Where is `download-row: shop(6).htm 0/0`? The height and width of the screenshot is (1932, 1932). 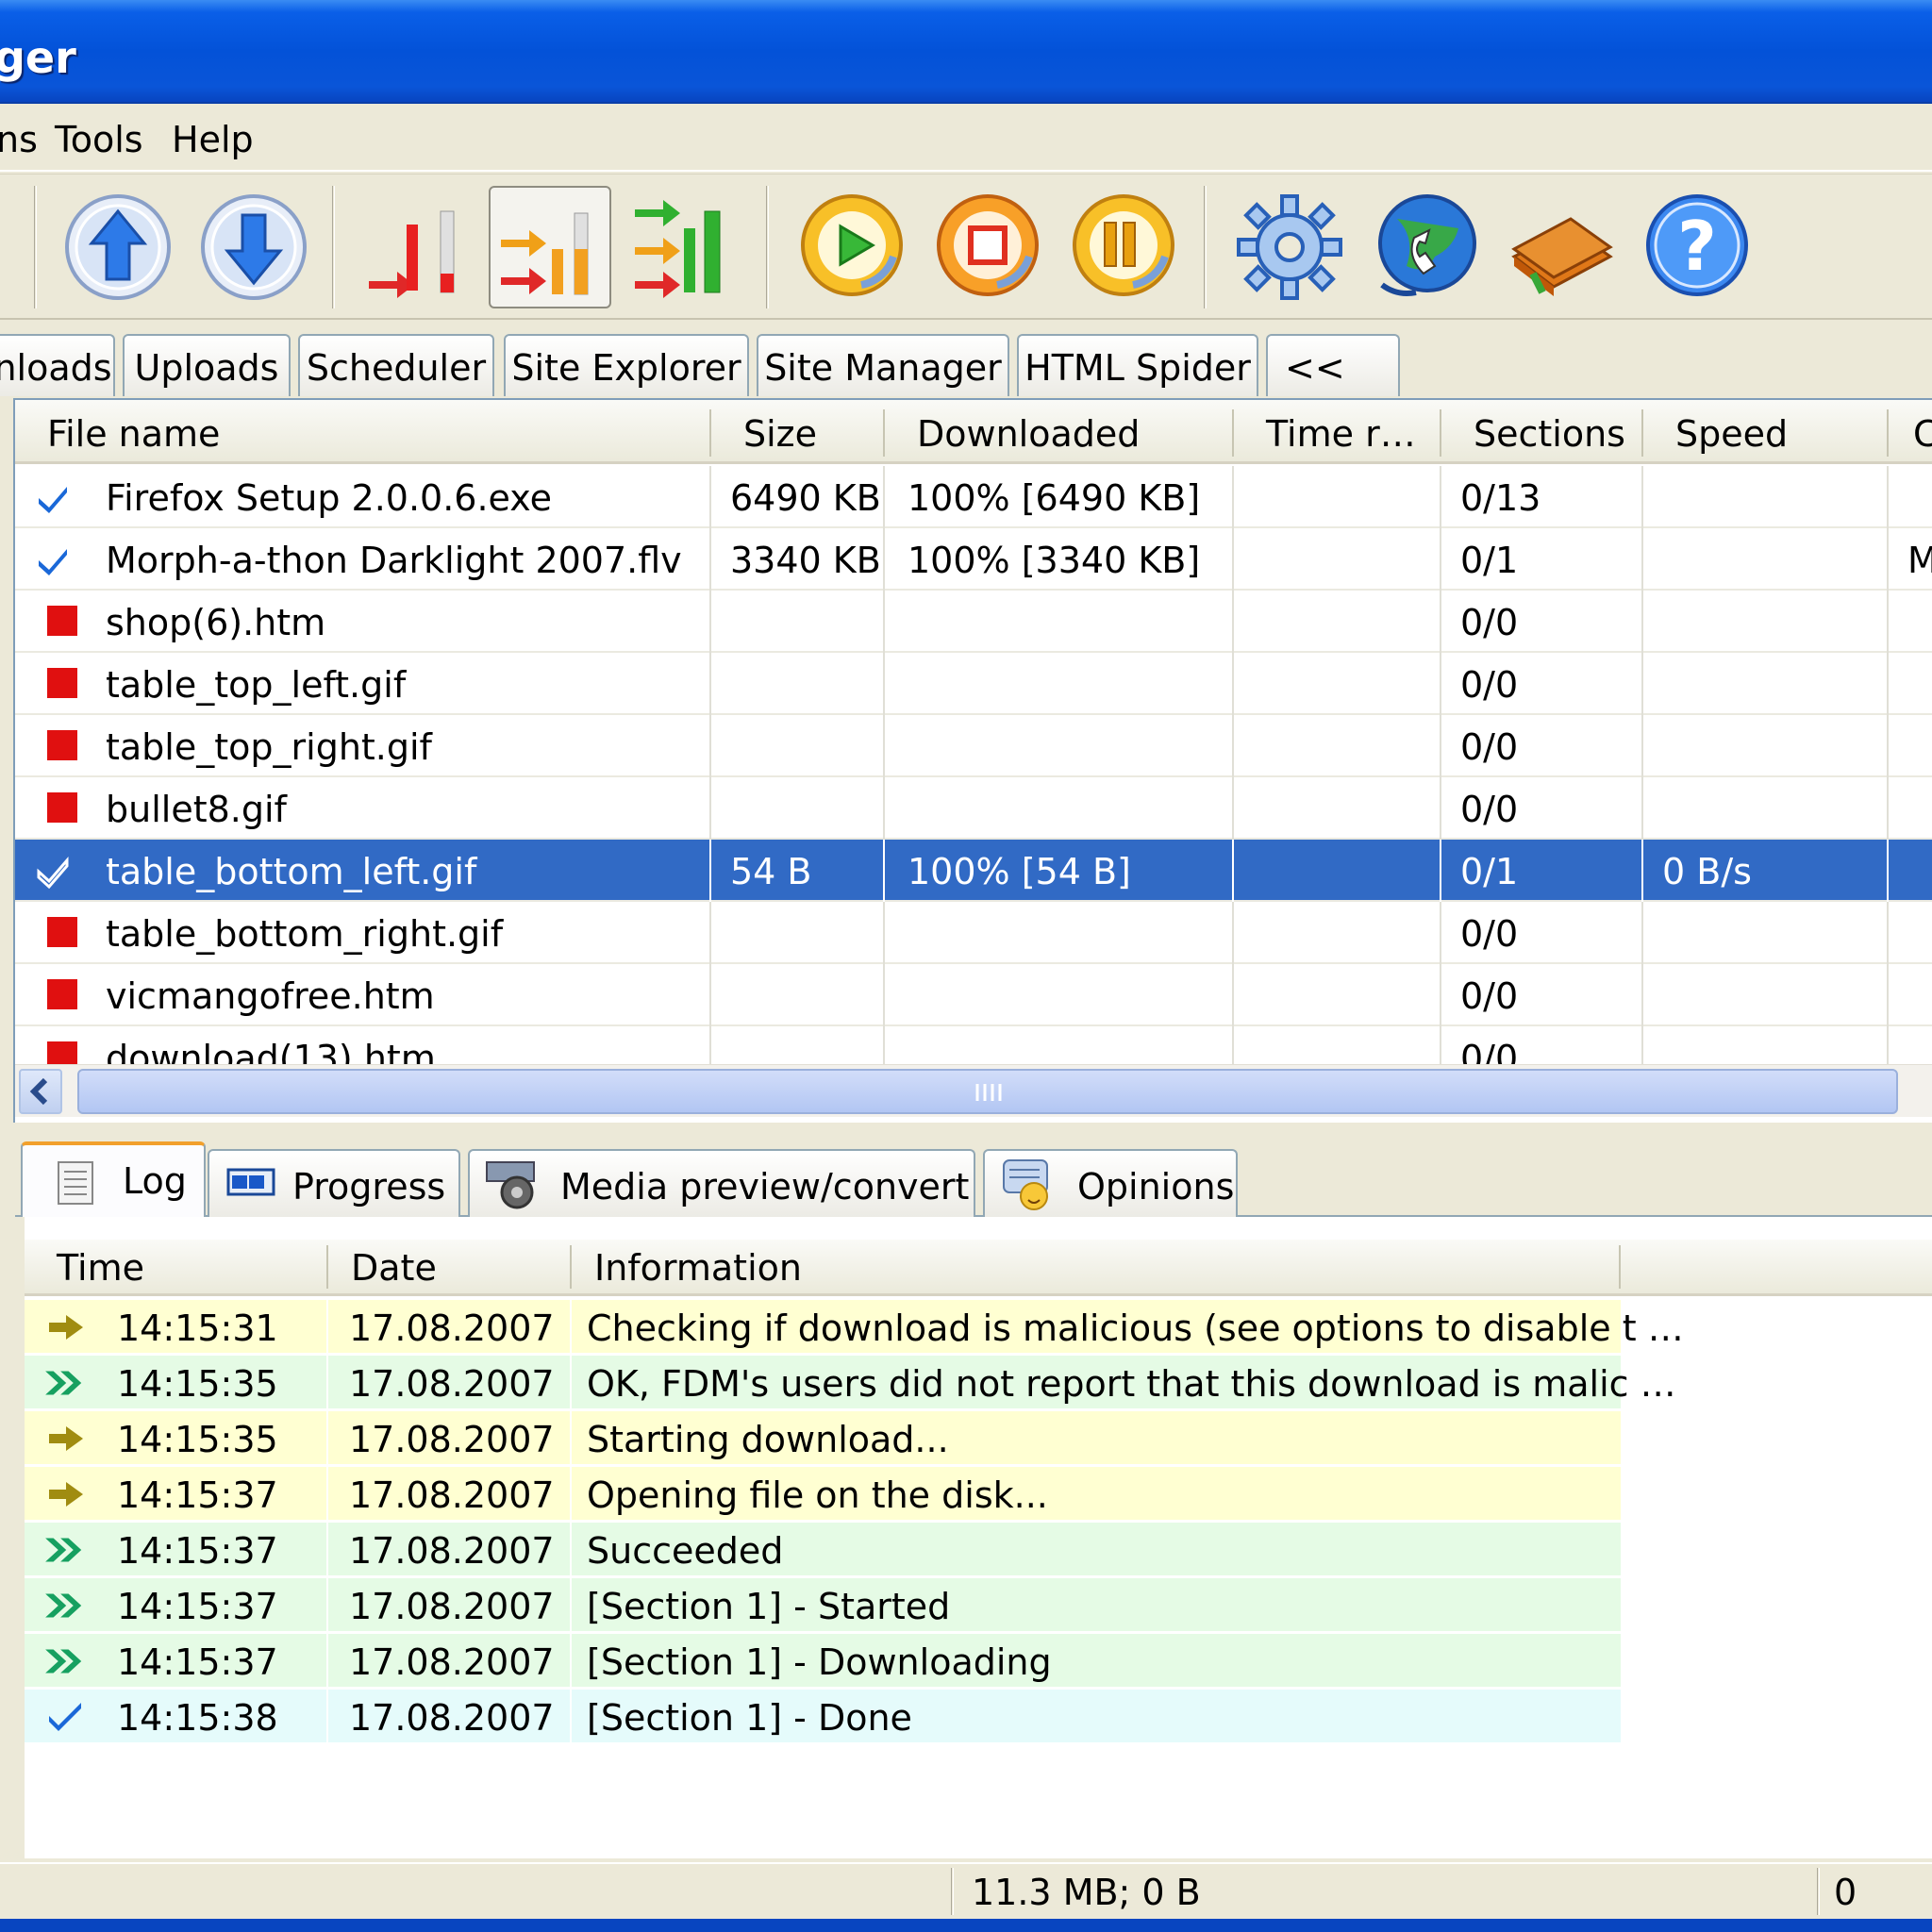 download-row: shop(6).htm 0/0 is located at coordinates (974, 622).